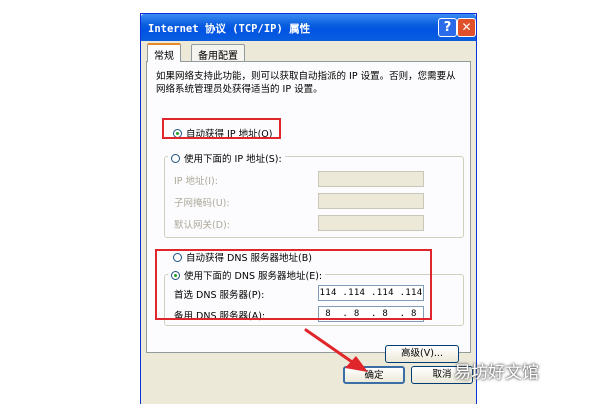 This screenshot has height=404, width=600. Describe the element at coordinates (496, 373) in the screenshot. I see `watermark: 易坊好文馆` at that location.